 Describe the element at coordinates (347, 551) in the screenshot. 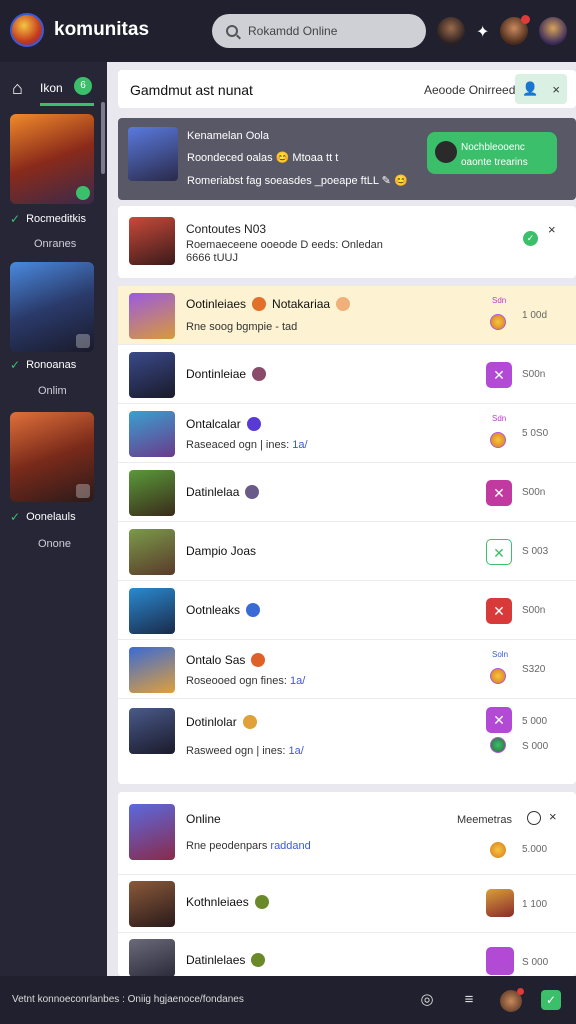

I see `list-item: Dampio Joas ✕ S 003` at that location.